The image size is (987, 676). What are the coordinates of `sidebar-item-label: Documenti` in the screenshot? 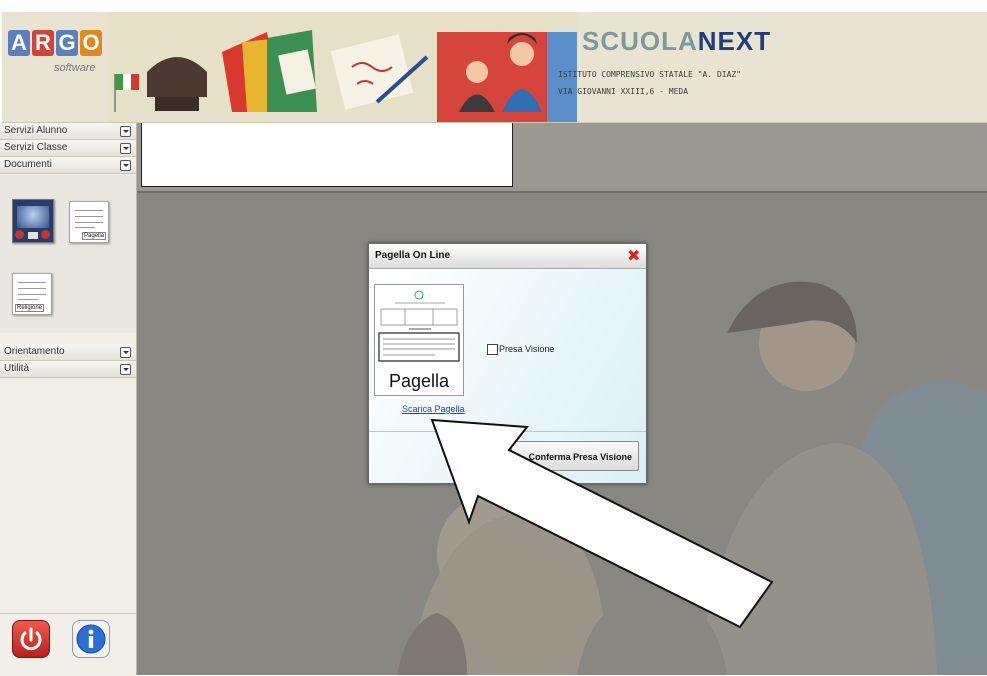 It's located at (28, 164).